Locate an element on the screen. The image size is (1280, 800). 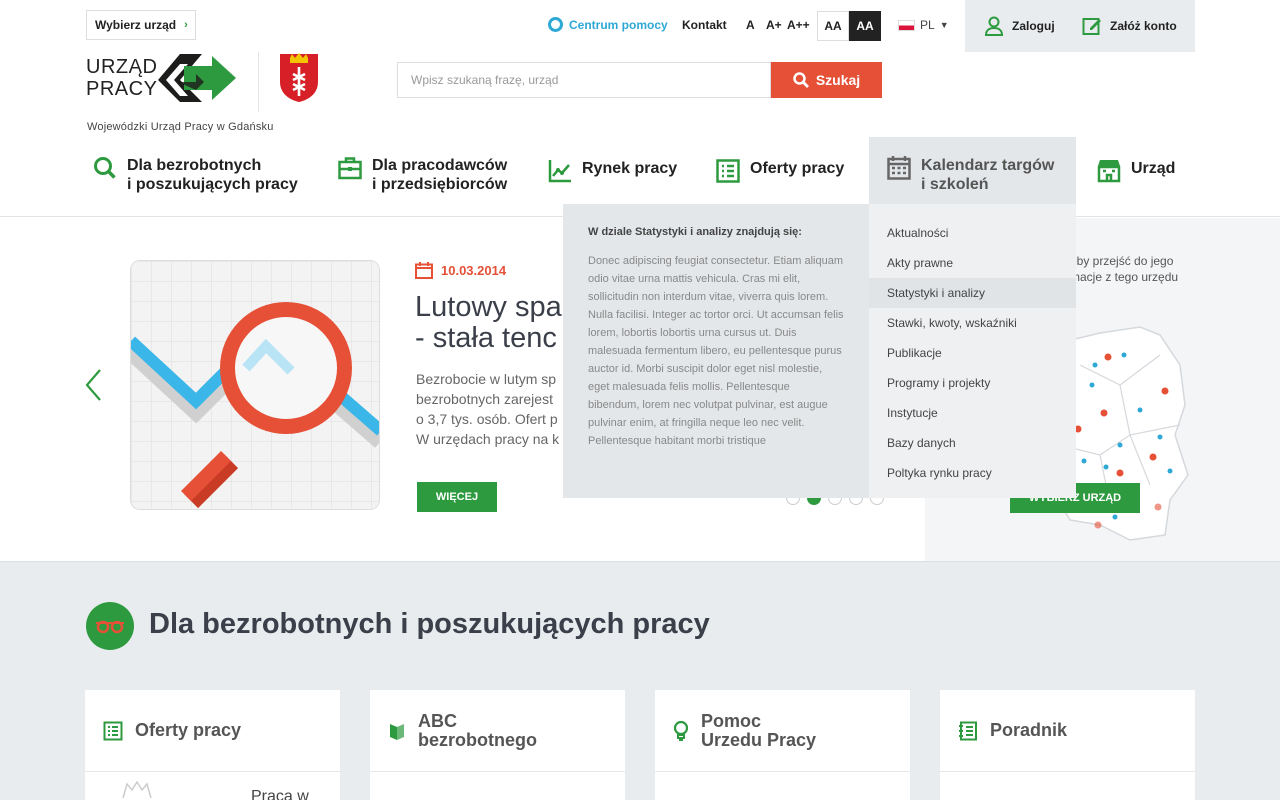
nav-fairs-line2: i szkoleń is located at coordinates (955, 184).